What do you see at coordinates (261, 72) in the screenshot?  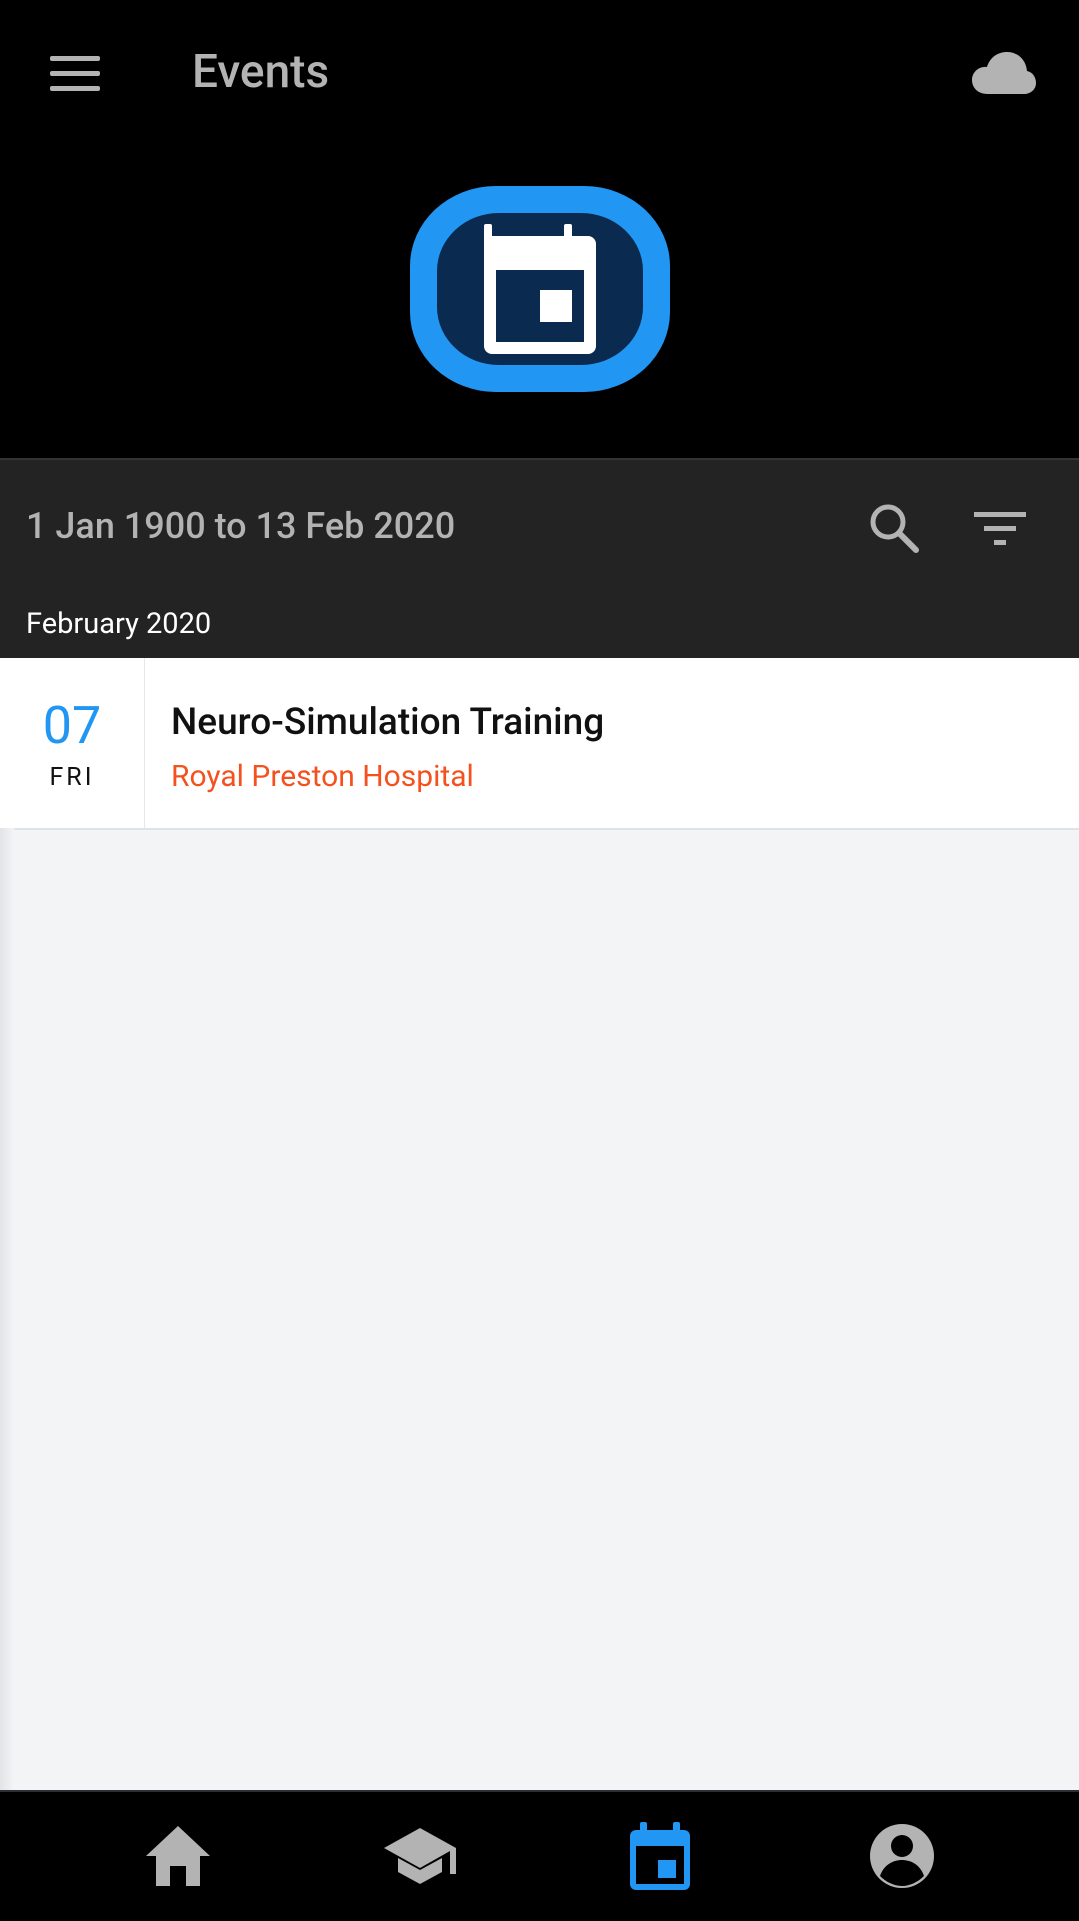 I see `page-title: Events` at bounding box center [261, 72].